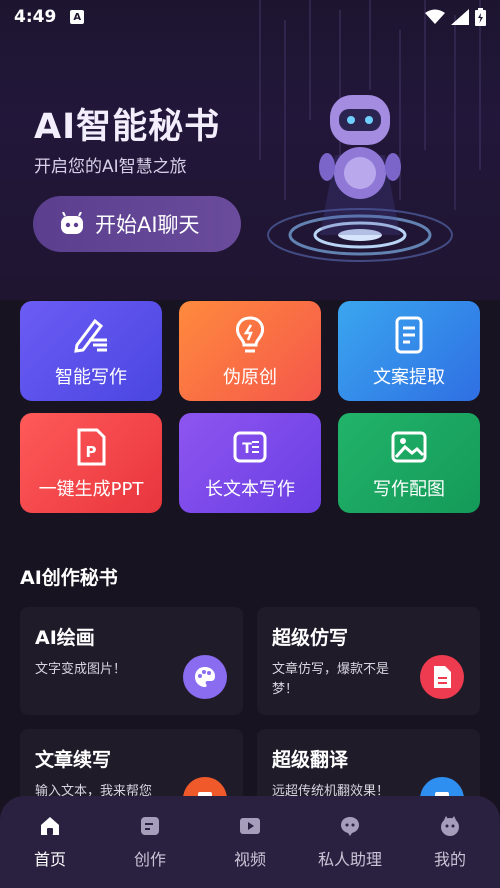 The height and width of the screenshot is (888, 500). Describe the element at coordinates (150, 826) in the screenshot. I see `create-icon` at that location.